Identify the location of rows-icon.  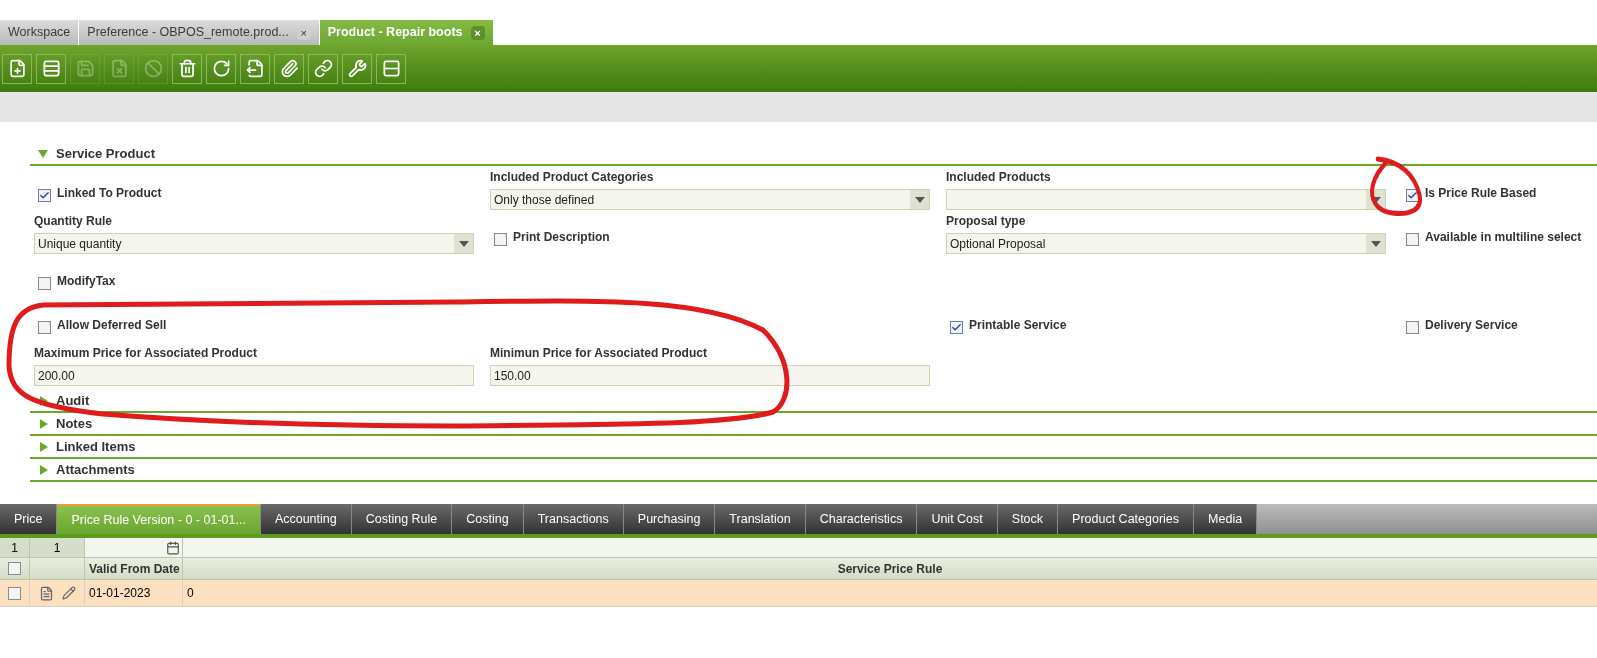
(51, 68).